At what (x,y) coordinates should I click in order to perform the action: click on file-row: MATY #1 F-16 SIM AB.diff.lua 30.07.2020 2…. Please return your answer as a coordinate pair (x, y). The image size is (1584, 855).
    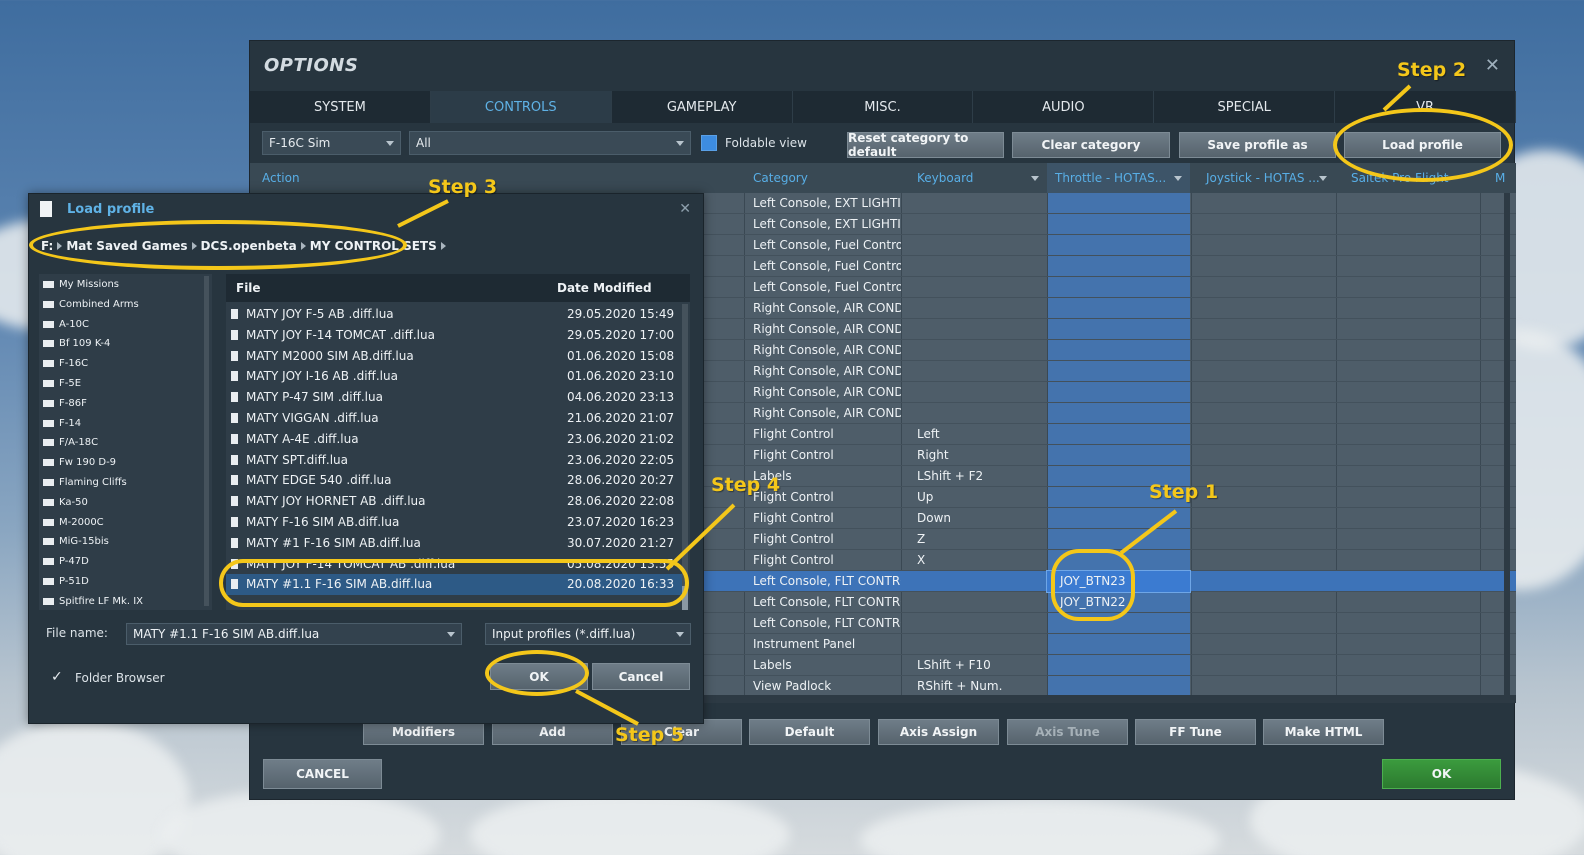
    Looking at the image, I should click on (454, 543).